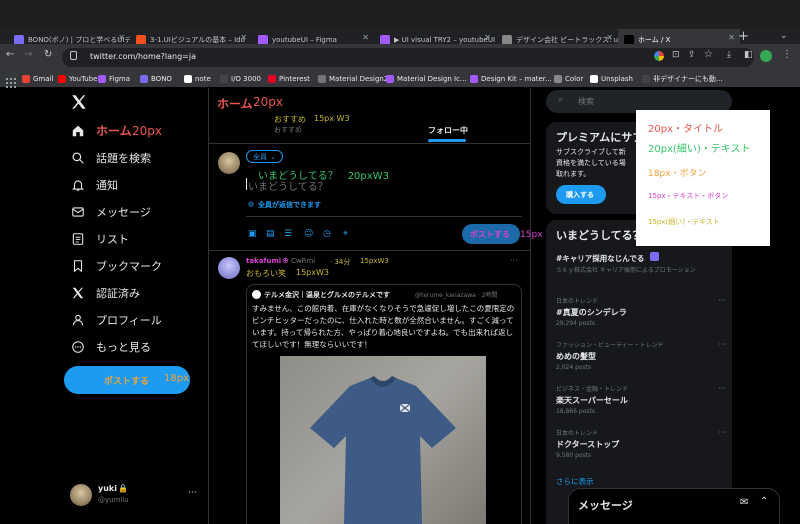  Describe the element at coordinates (129, 320) in the screenshot. I see `nav-item-label: プロフィール` at that location.